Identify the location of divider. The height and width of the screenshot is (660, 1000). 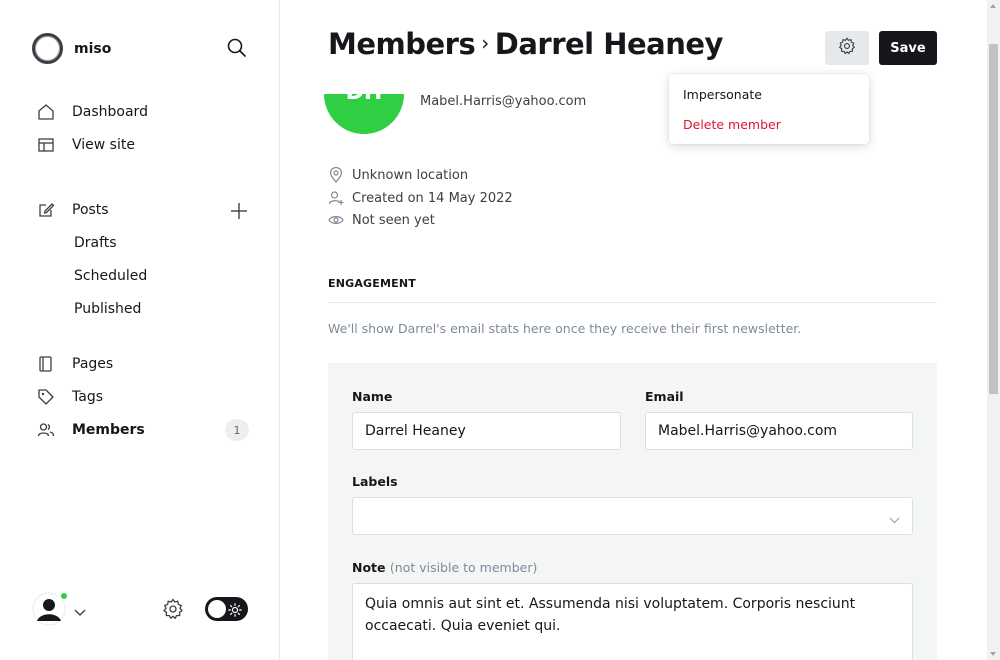
(632, 302).